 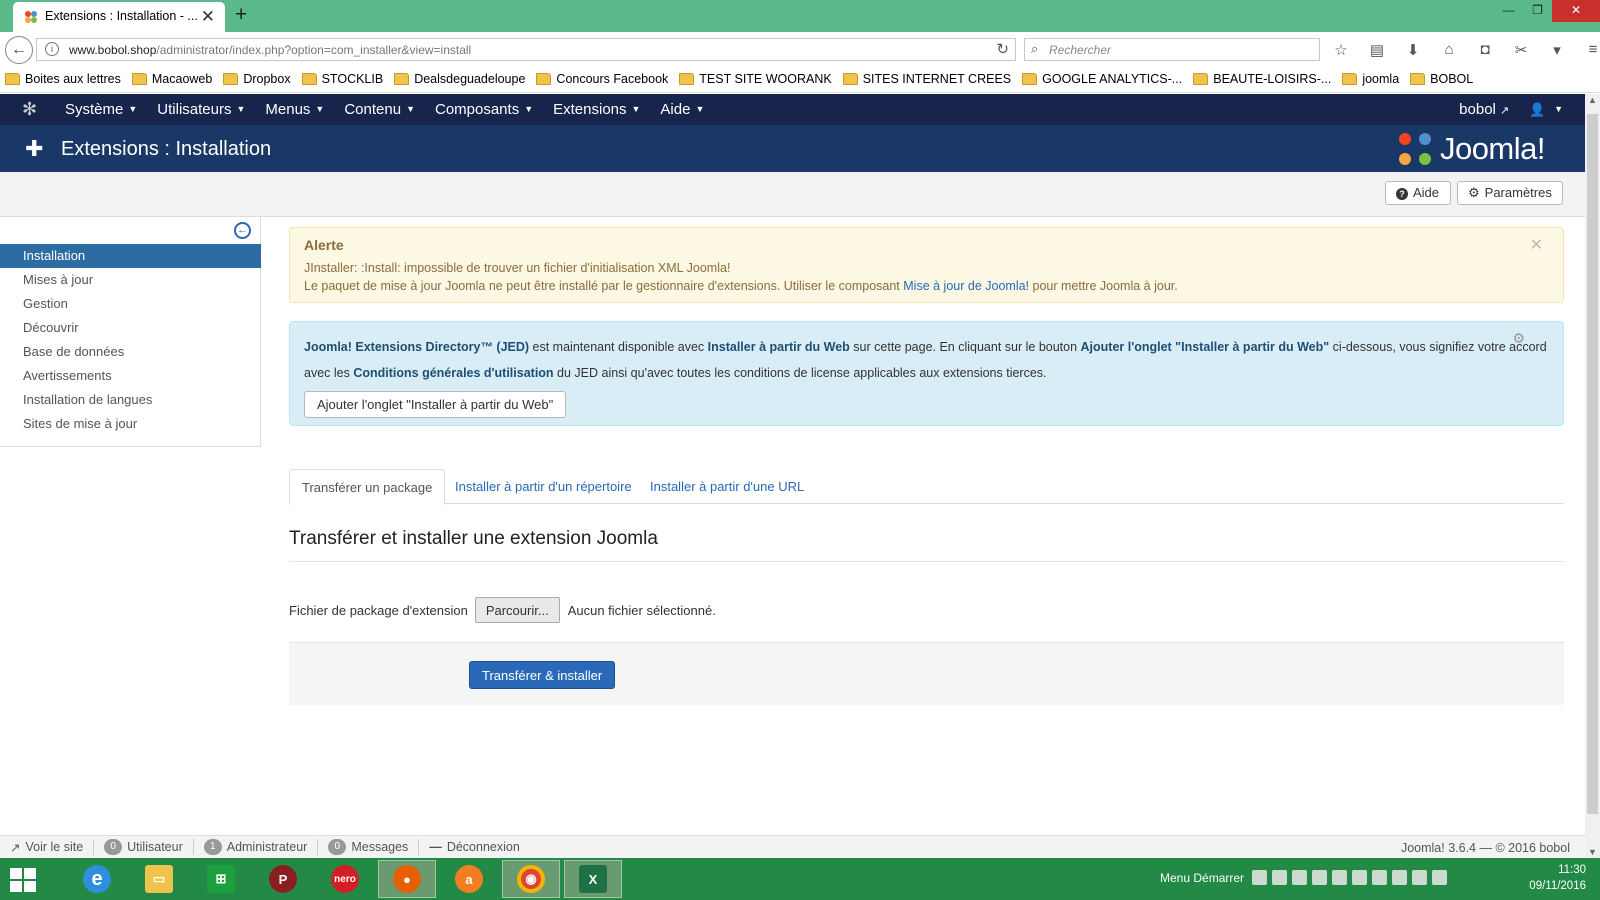 What do you see at coordinates (241, 15) in the screenshot?
I see `new-tab-icon: +` at bounding box center [241, 15].